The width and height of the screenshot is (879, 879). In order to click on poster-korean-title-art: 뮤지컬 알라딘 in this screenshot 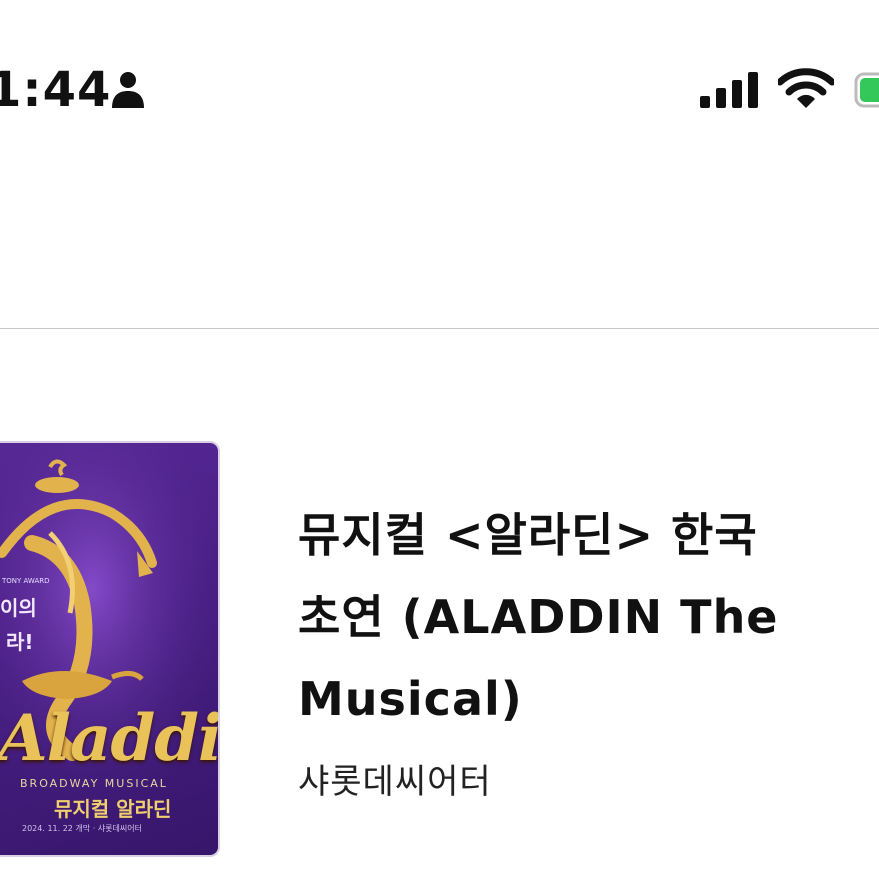, I will do `click(113, 809)`.